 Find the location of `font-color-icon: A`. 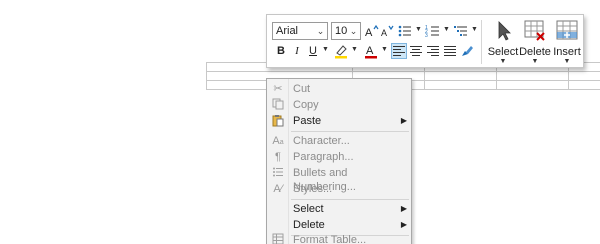

font-color-icon: A is located at coordinates (371, 52).